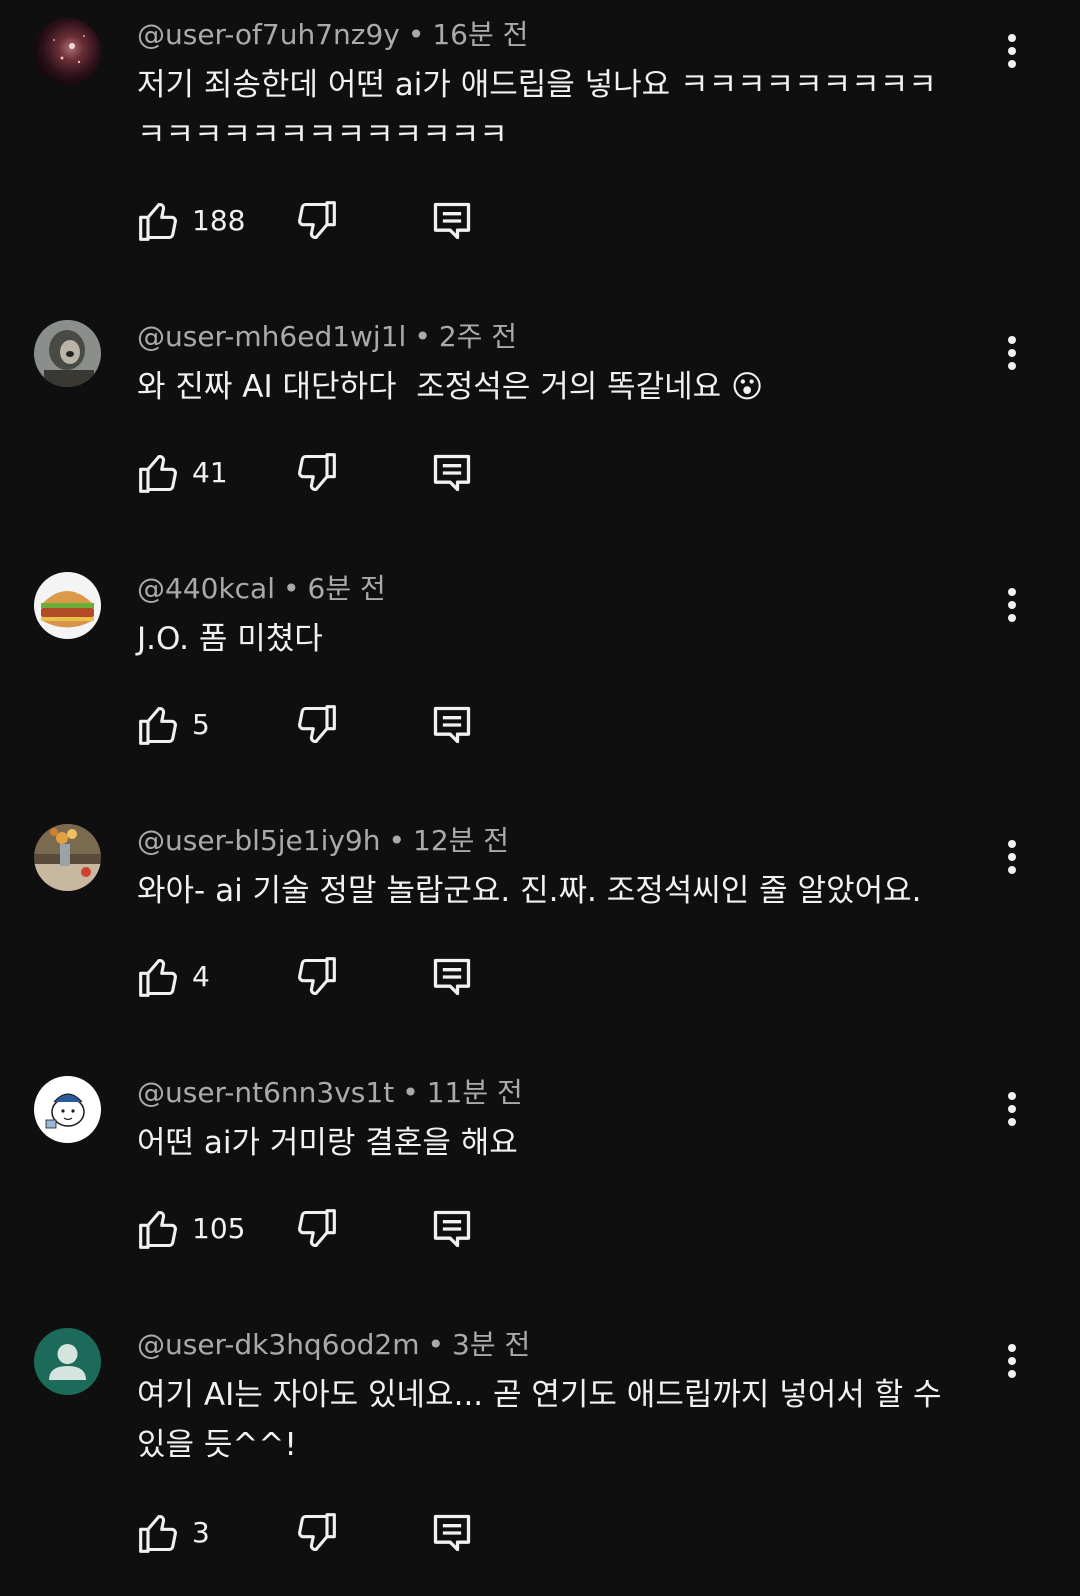 The width and height of the screenshot is (1080, 1596). Describe the element at coordinates (327, 1143) in the screenshot. I see `comment-text: 어떤 ai가 거미랑 결혼을 해요` at that location.